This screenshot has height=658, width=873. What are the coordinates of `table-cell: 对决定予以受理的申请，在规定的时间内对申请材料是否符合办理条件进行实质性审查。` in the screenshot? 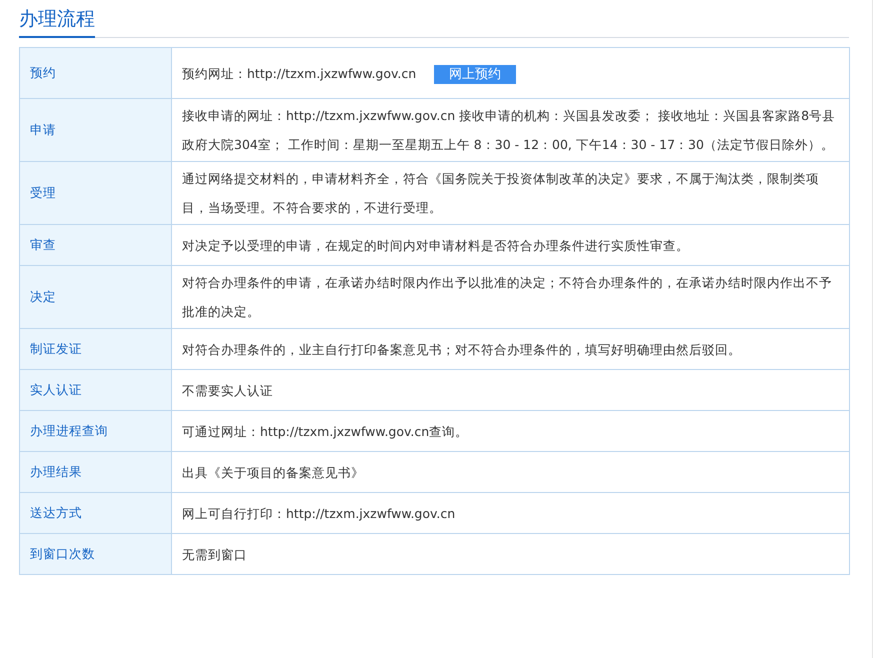 It's located at (511, 245).